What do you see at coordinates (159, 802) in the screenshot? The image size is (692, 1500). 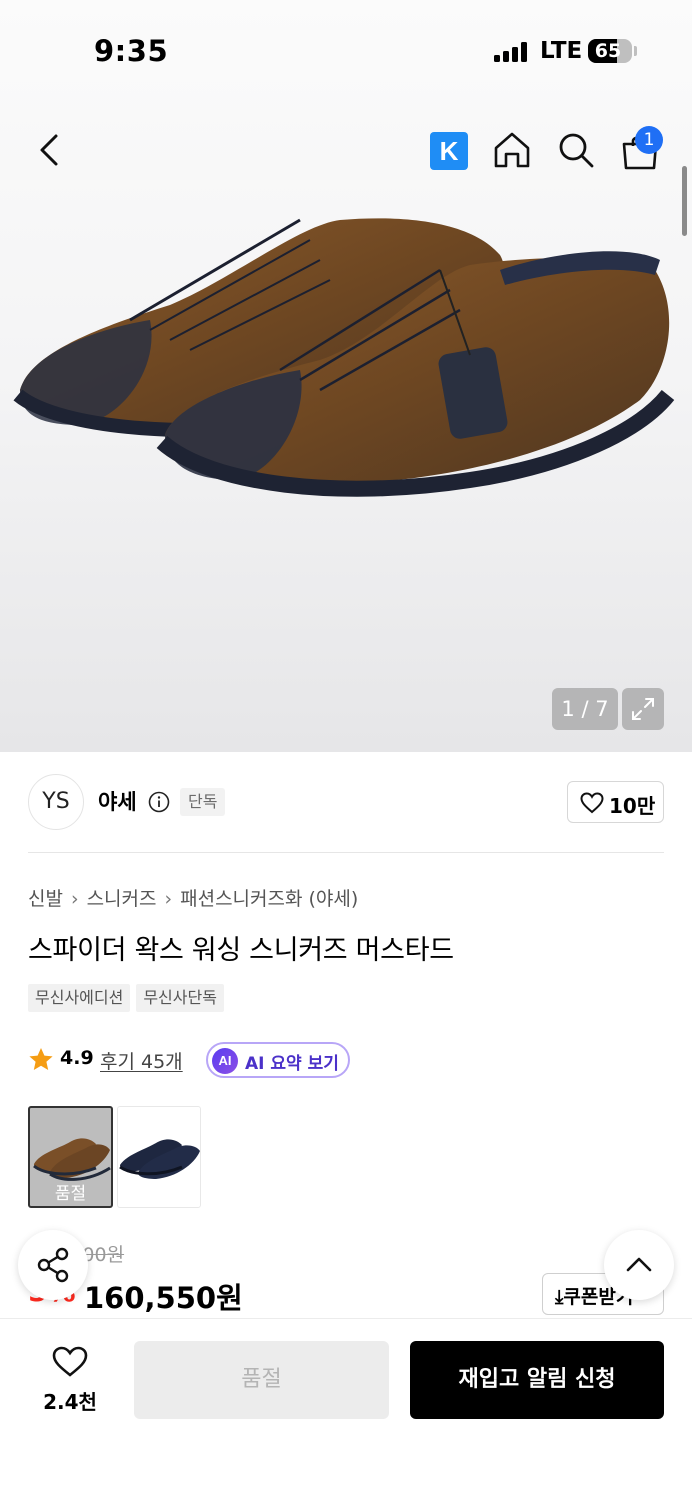 I see `info-icon` at bounding box center [159, 802].